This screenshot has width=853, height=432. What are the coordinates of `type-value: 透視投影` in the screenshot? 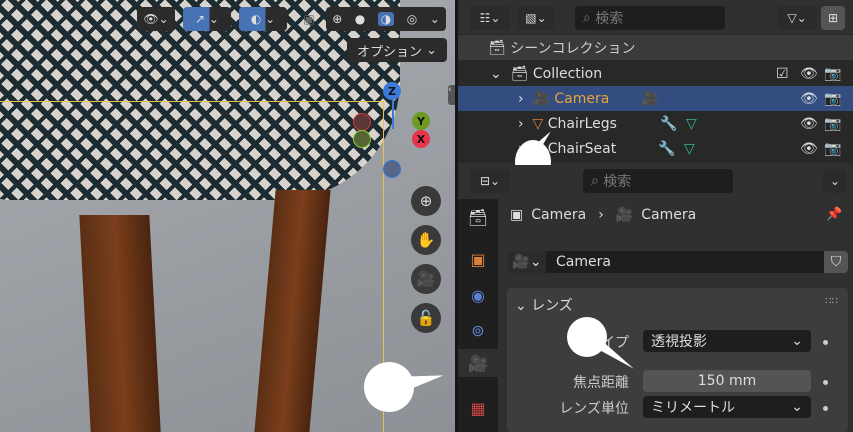 It's located at (679, 342).